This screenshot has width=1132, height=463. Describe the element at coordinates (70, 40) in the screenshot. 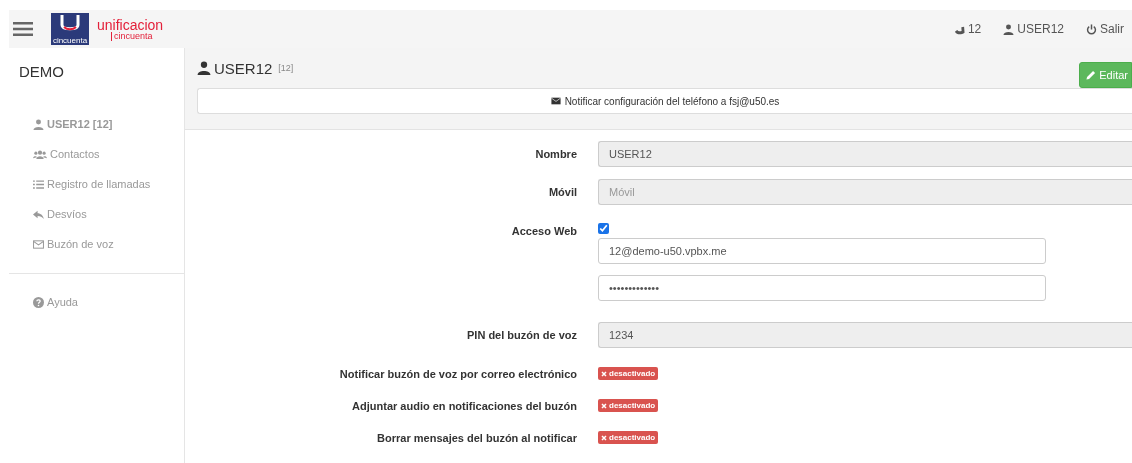

I see `logo-caption: cincuenta` at that location.